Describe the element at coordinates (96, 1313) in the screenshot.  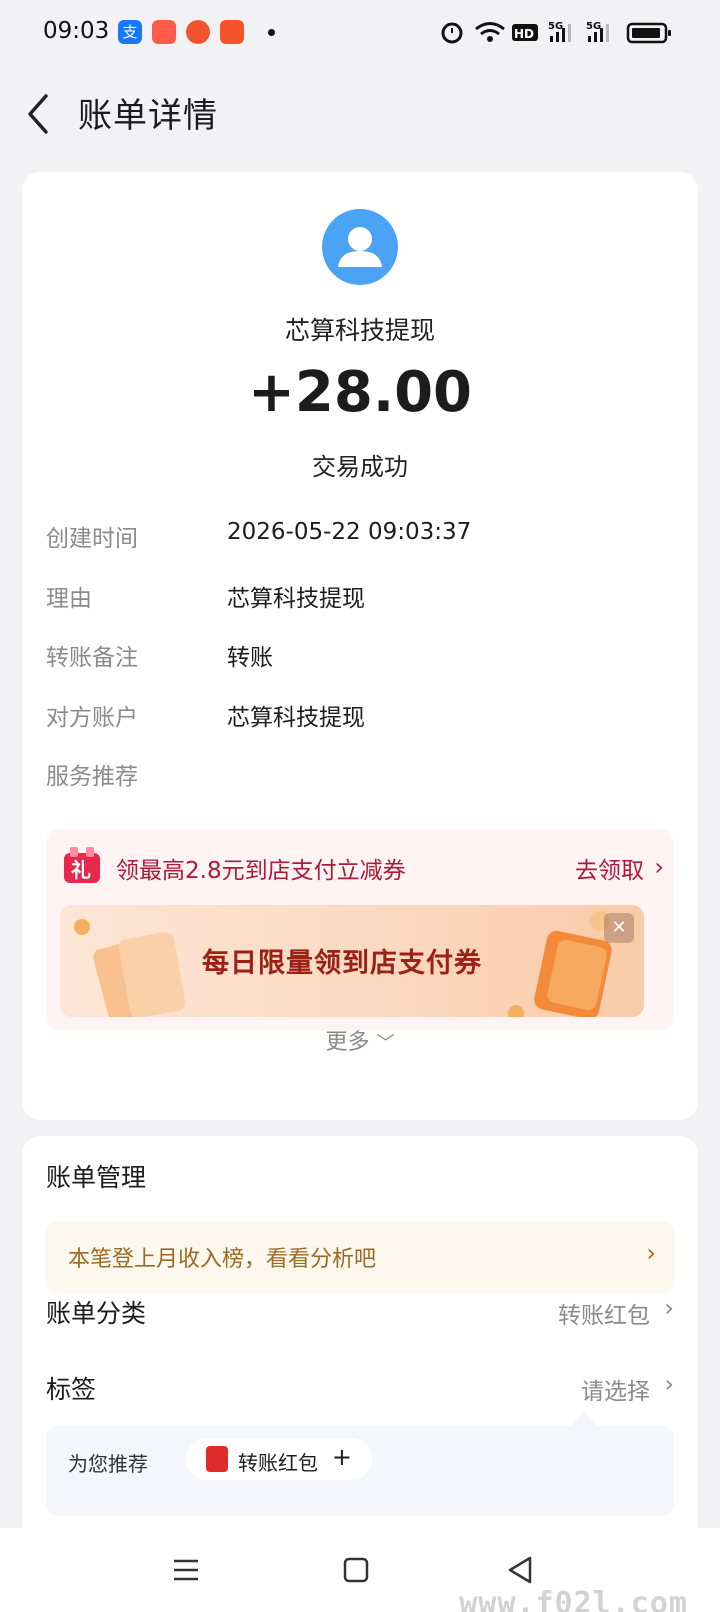
I see `bill-category-label: 账单分类` at that location.